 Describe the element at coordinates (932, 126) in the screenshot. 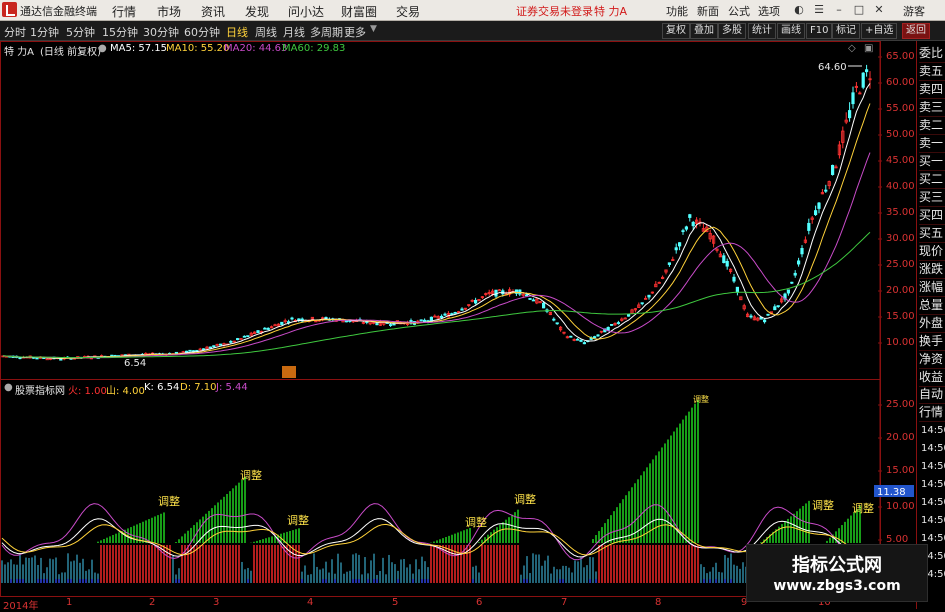

I see `quote-sell2: 卖二` at that location.